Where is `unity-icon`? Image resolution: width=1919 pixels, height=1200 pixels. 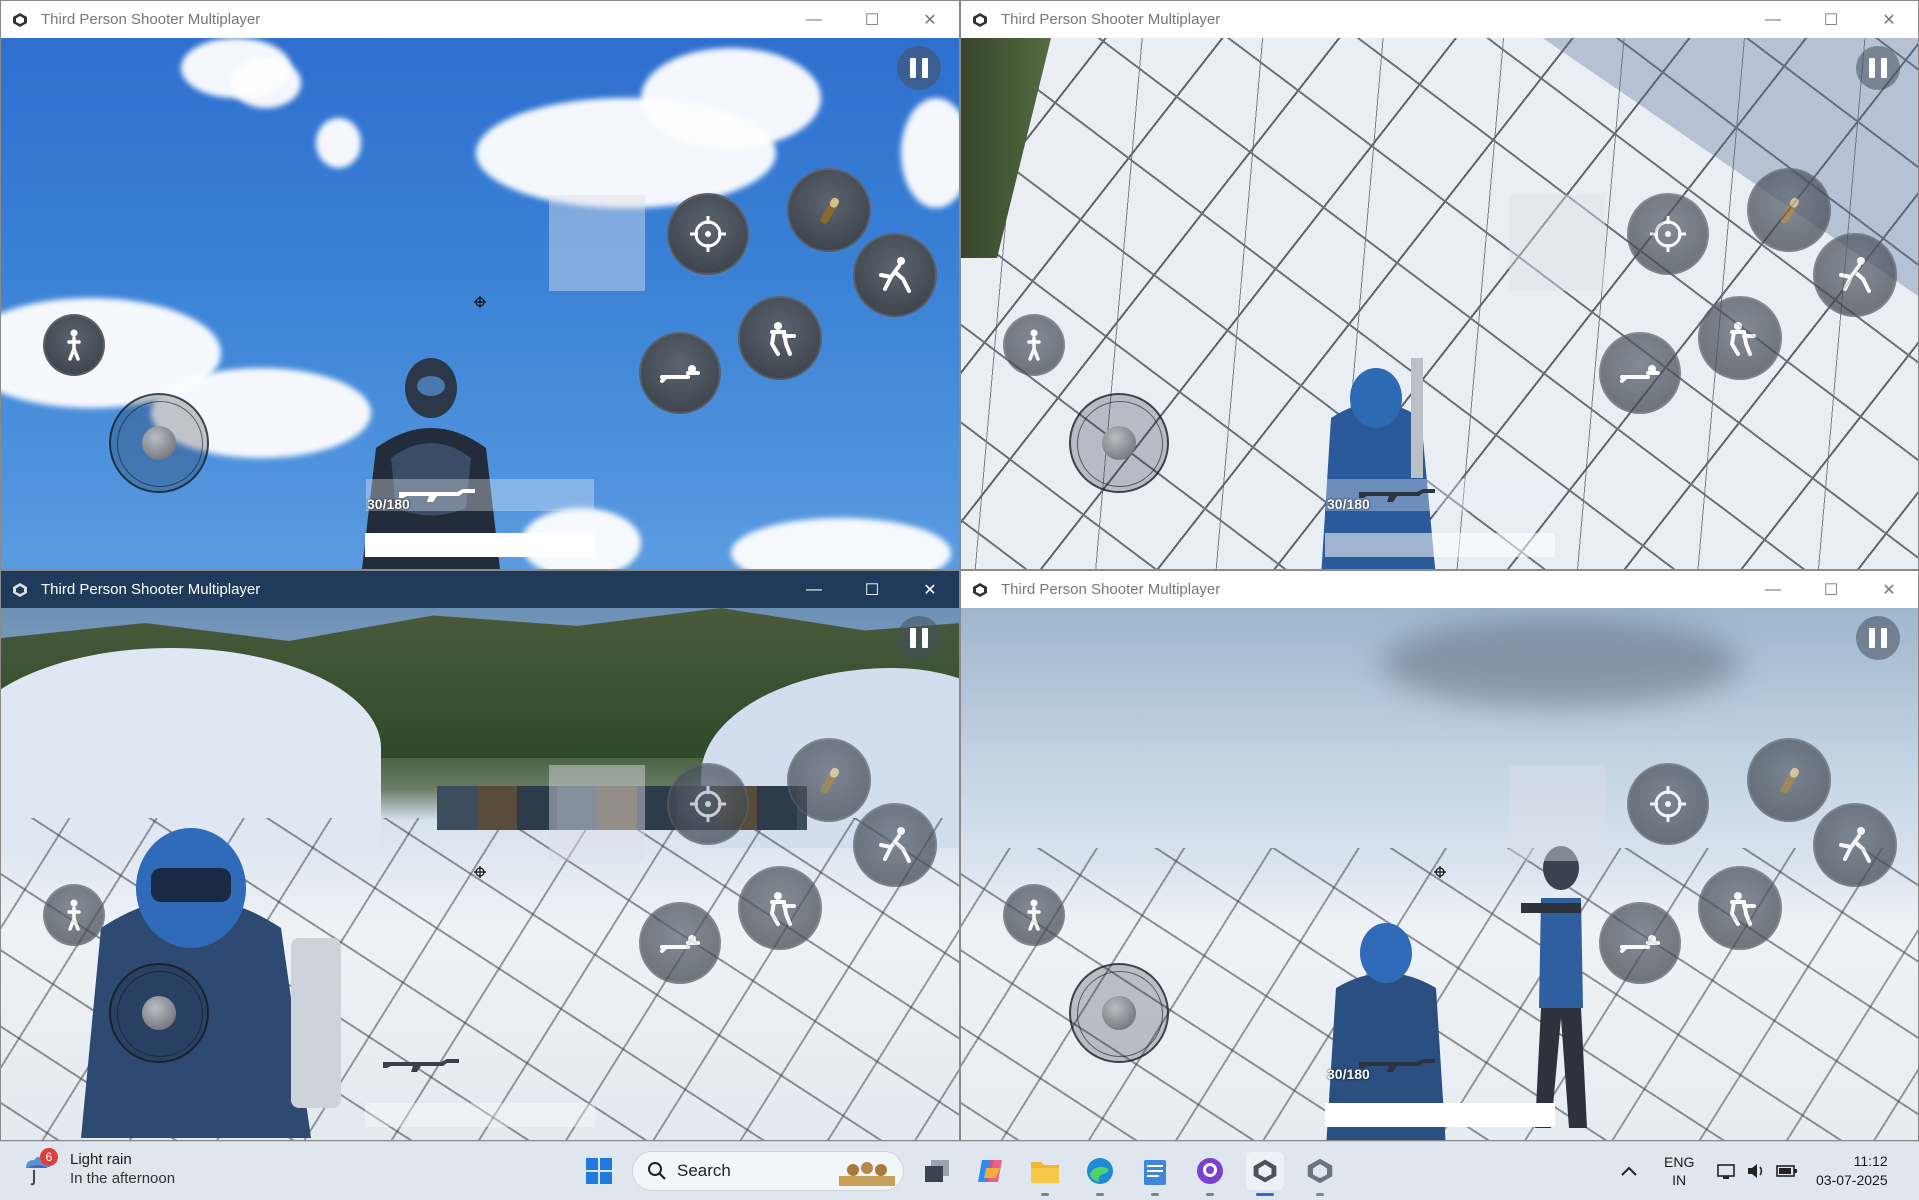 unity-icon is located at coordinates (1265, 1171).